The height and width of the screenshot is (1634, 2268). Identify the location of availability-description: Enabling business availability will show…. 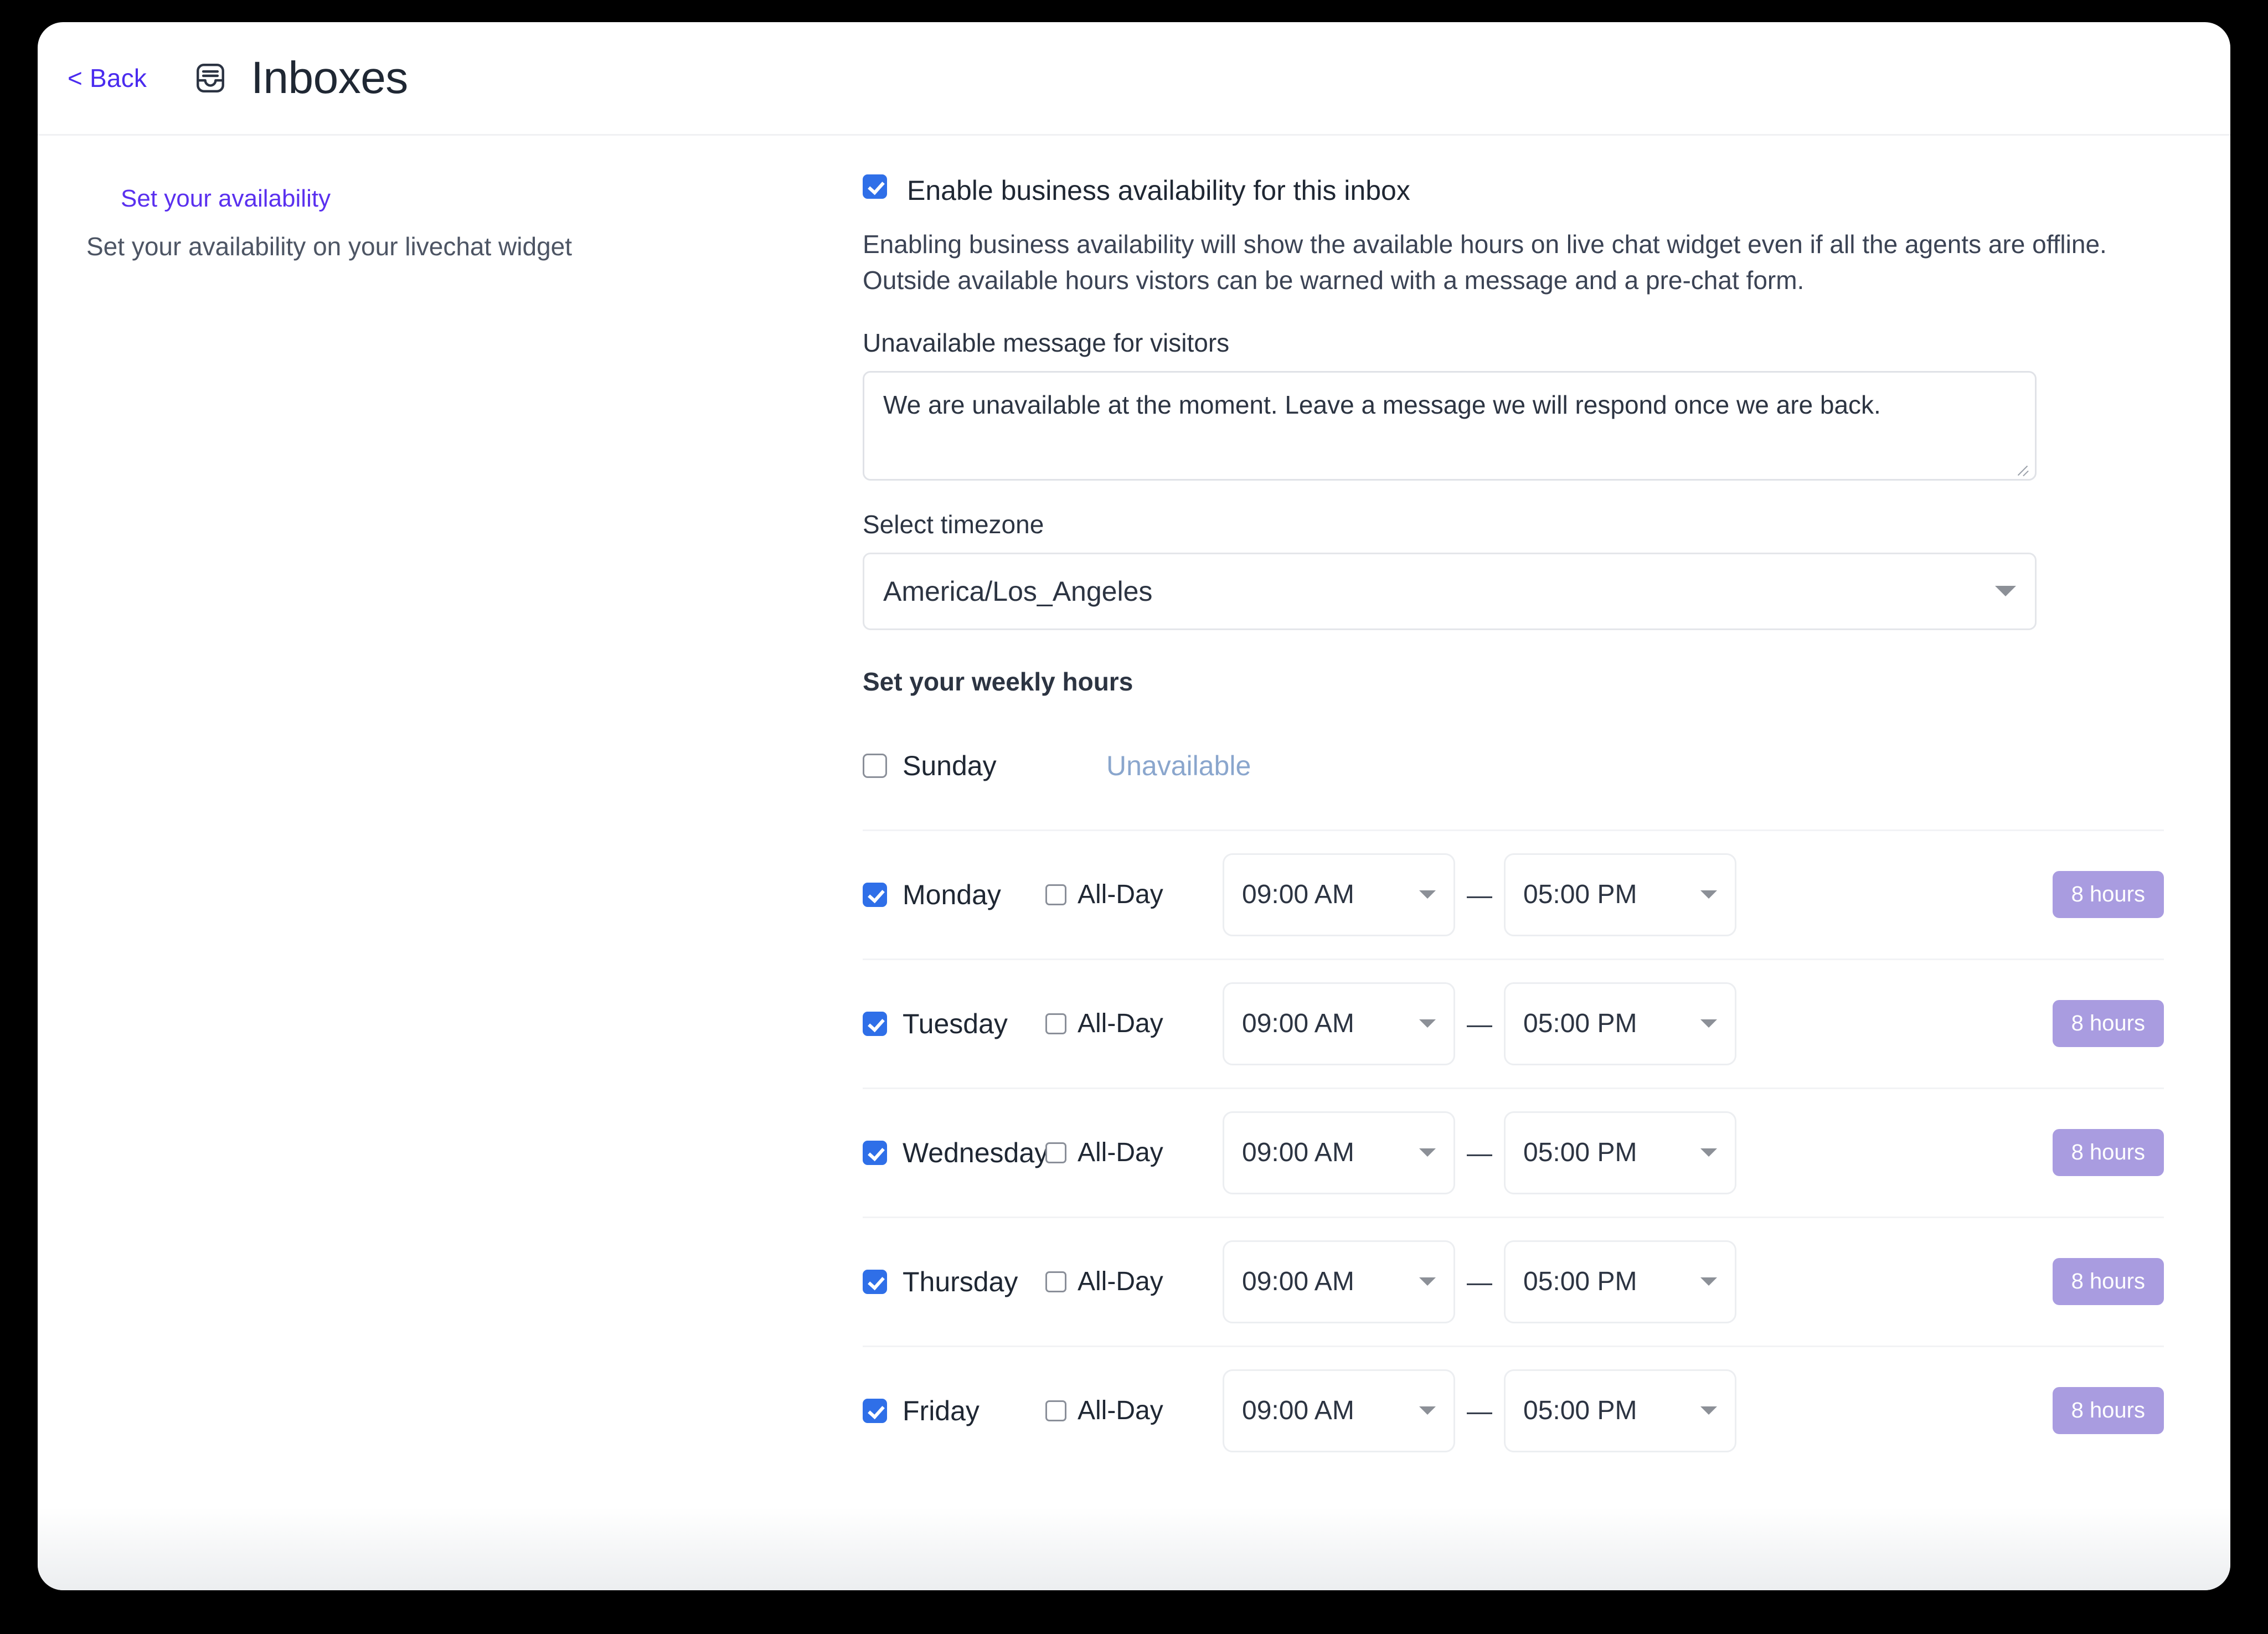
(1485, 262).